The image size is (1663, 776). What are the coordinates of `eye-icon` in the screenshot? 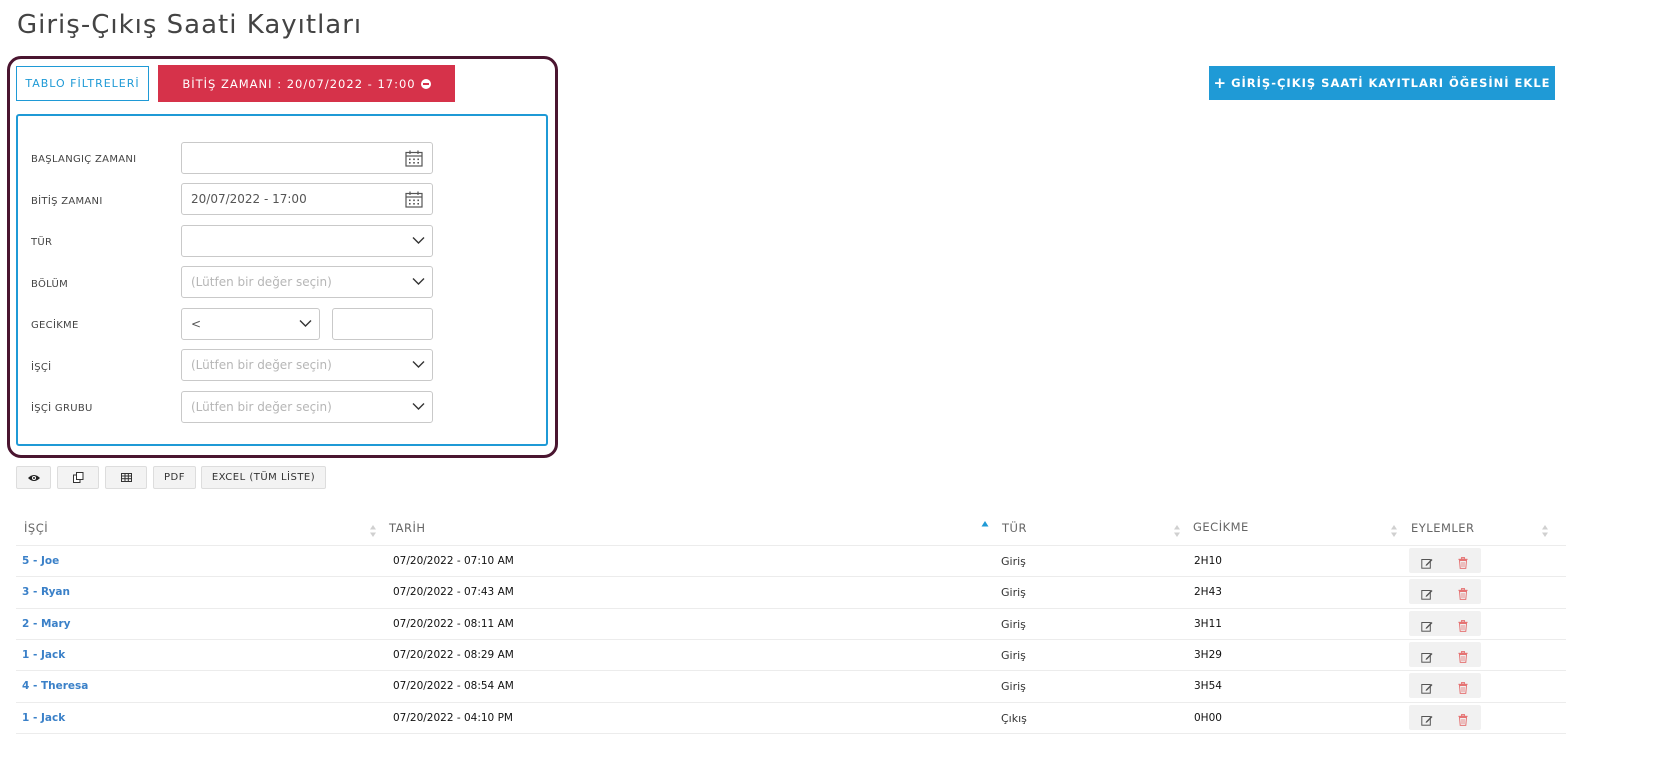 It's located at (33, 477).